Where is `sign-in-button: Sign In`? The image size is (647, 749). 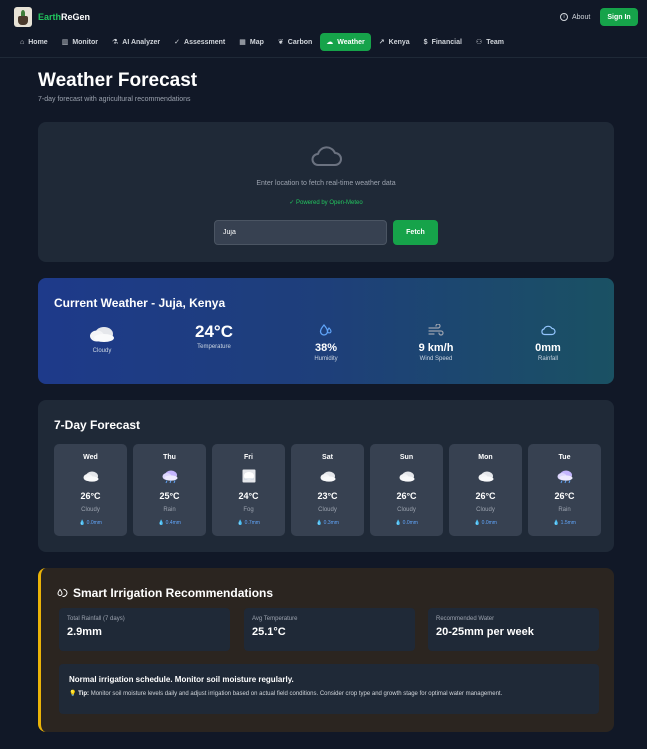 sign-in-button: Sign In is located at coordinates (619, 17).